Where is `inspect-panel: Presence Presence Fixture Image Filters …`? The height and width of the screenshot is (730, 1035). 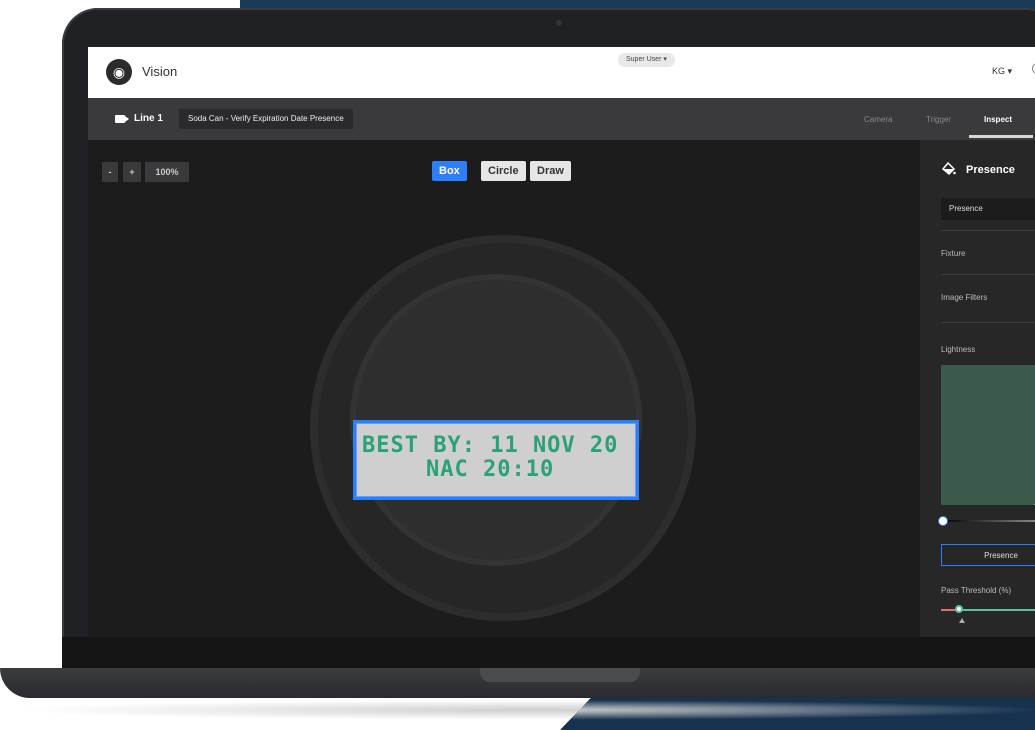 inspect-panel: Presence Presence Fixture Image Filters … is located at coordinates (977, 388).